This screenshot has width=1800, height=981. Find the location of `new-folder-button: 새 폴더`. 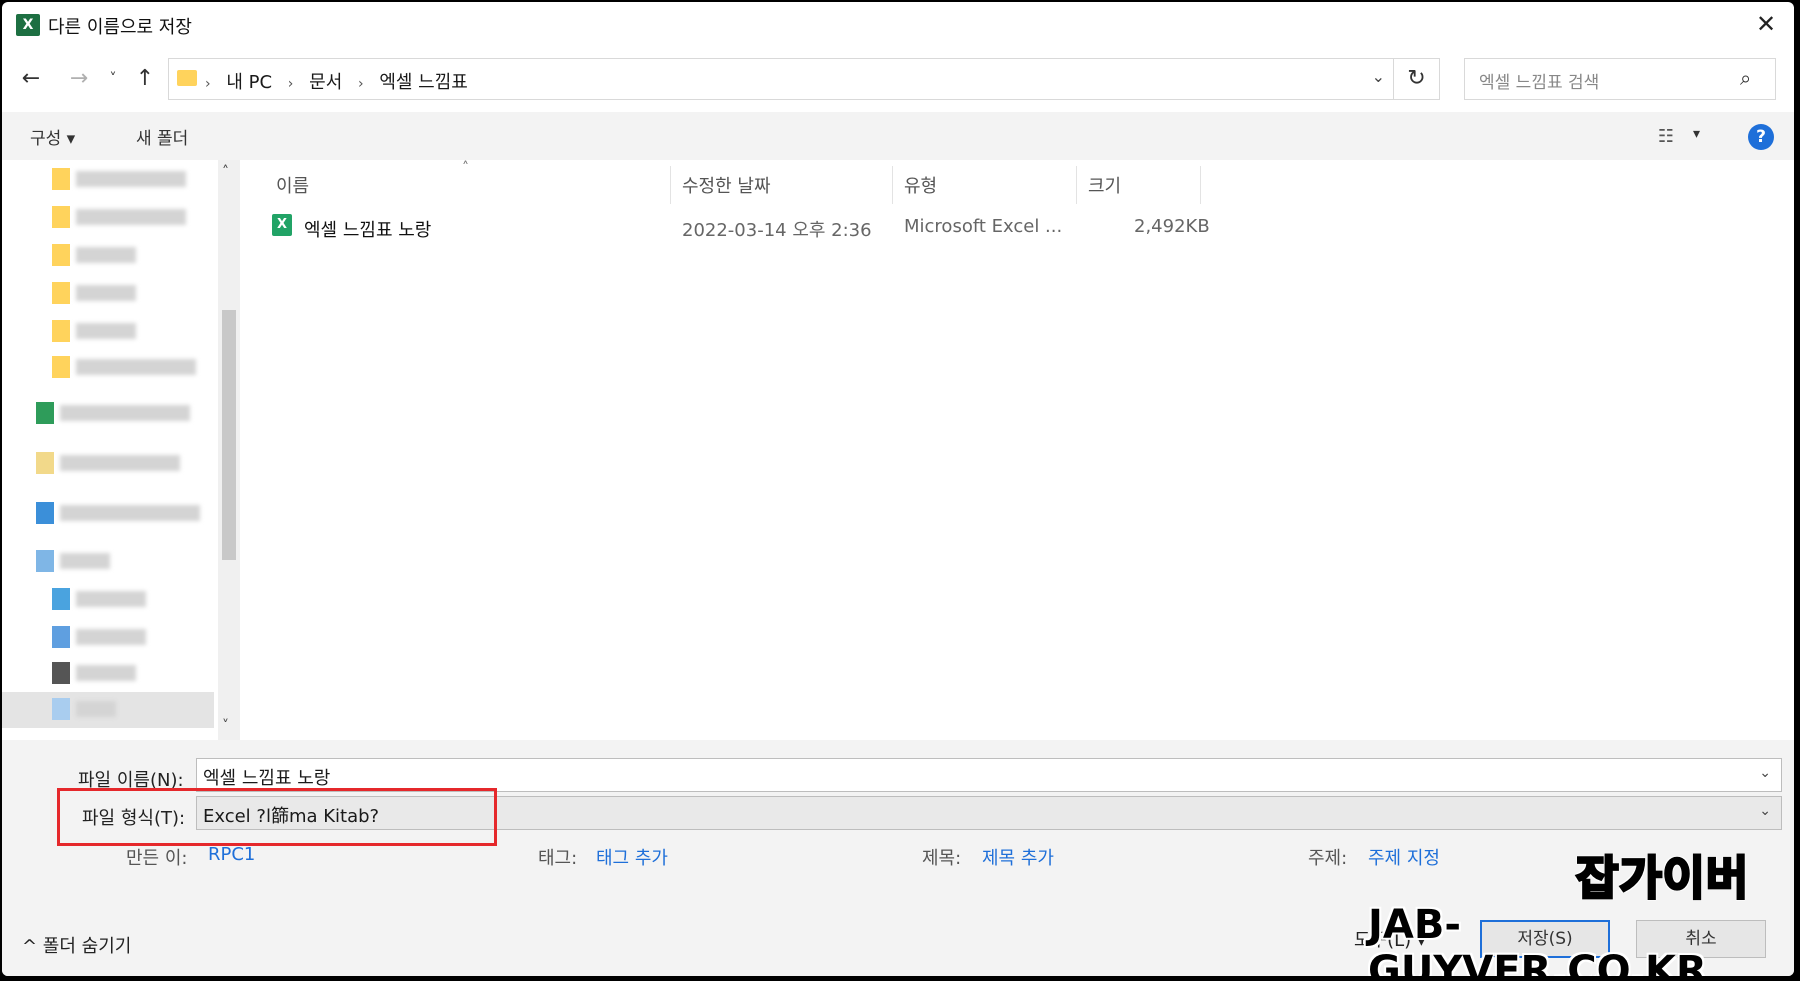

new-folder-button: 새 폴더 is located at coordinates (162, 136).